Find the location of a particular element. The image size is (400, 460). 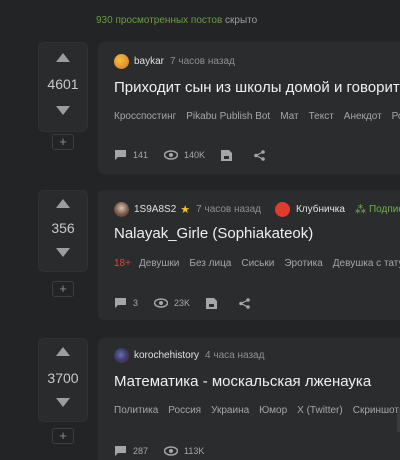

tag: Эротика is located at coordinates (303, 263).